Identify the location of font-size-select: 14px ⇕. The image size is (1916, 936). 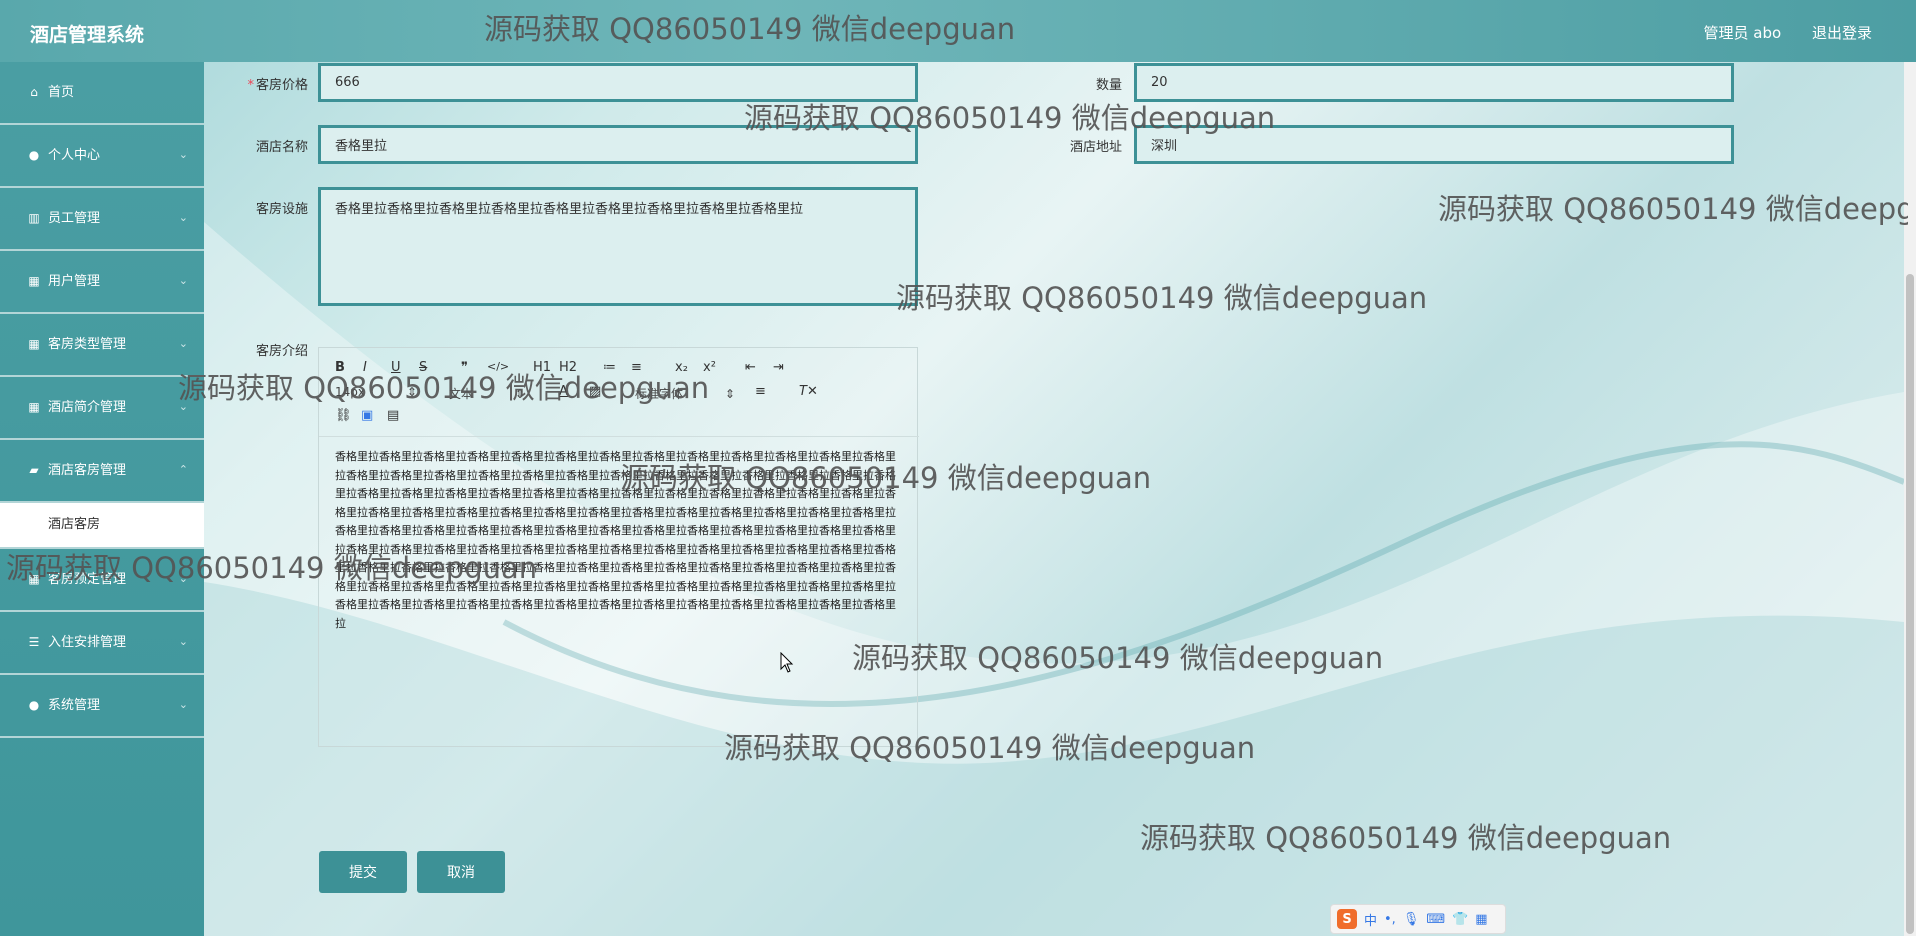
(376, 392).